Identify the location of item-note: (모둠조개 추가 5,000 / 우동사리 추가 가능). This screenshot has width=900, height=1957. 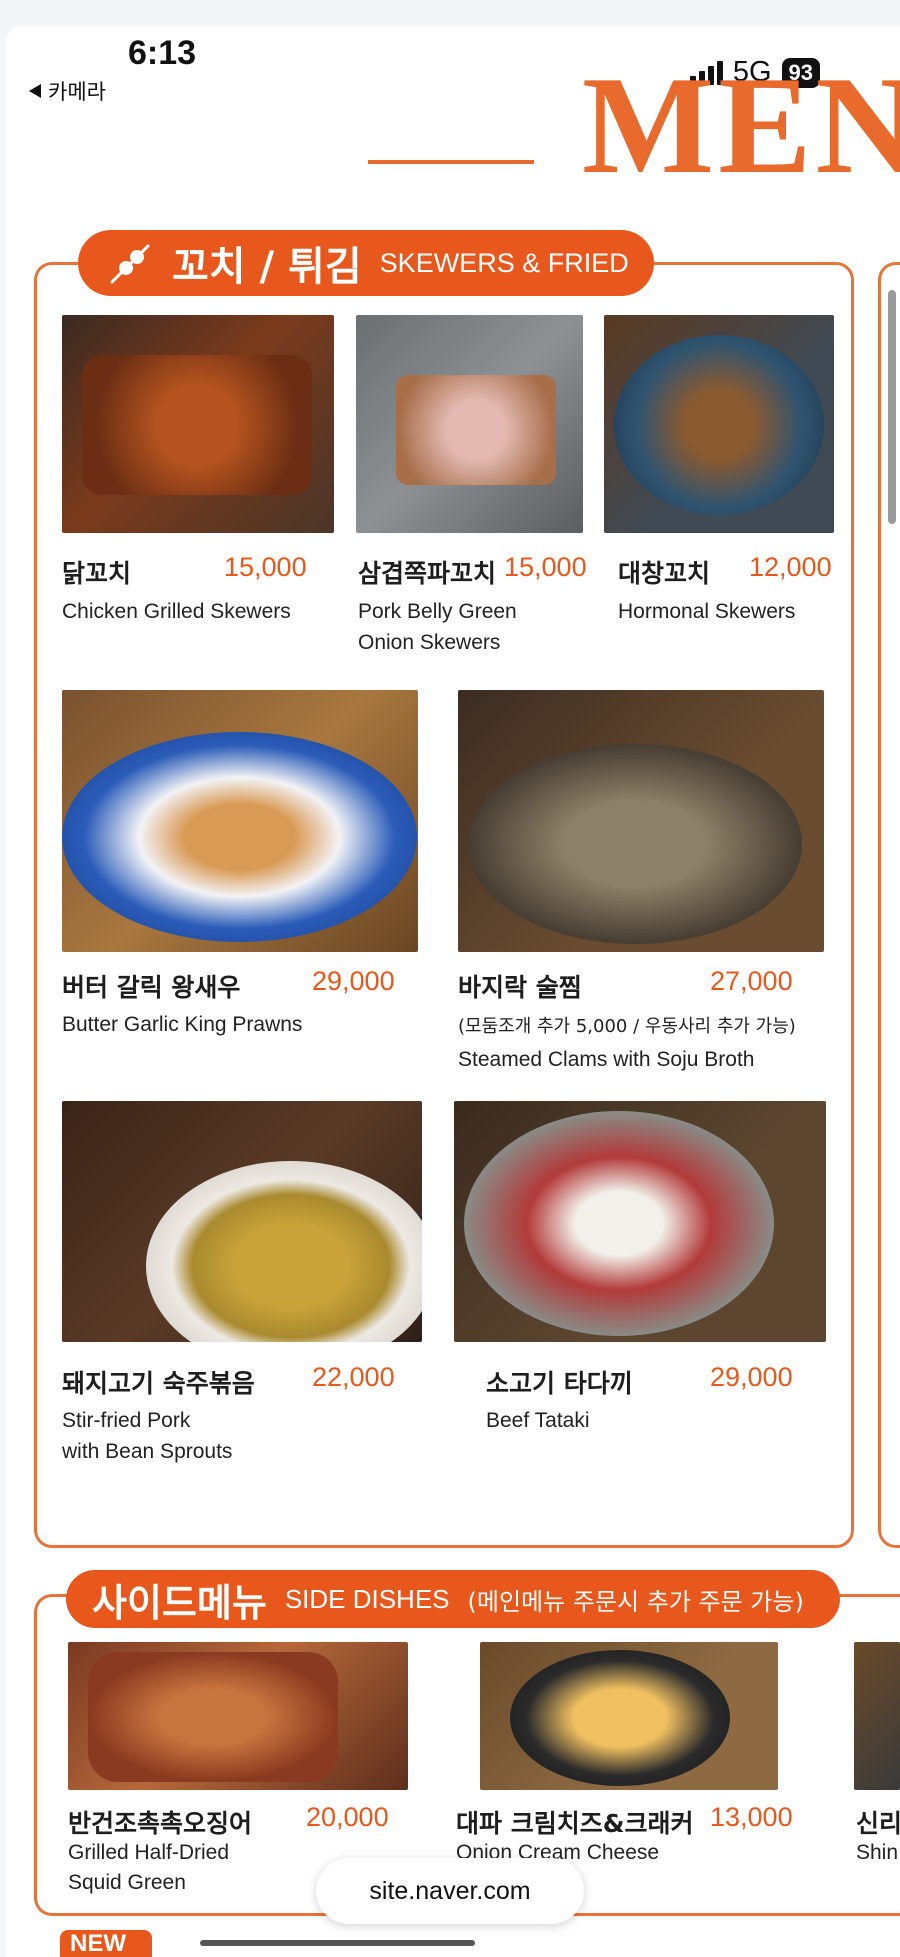
(627, 1026).